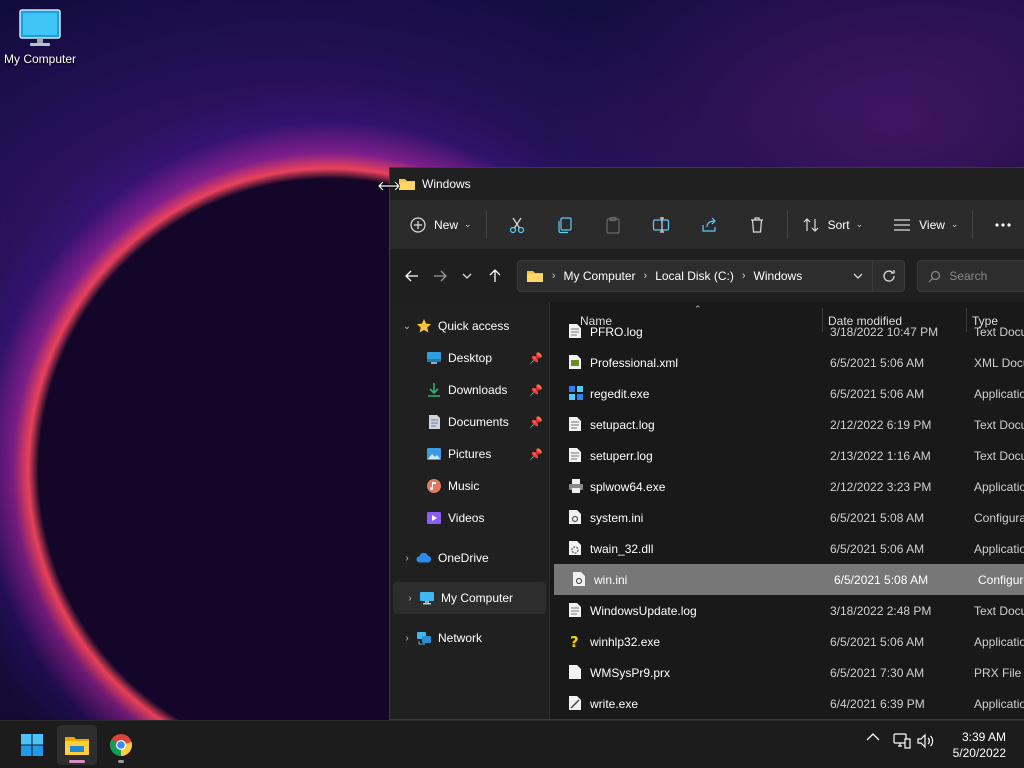 Image resolution: width=1024 pixels, height=768 pixels. I want to click on nav-item-desktop: Desktop 📌, so click(469, 358).